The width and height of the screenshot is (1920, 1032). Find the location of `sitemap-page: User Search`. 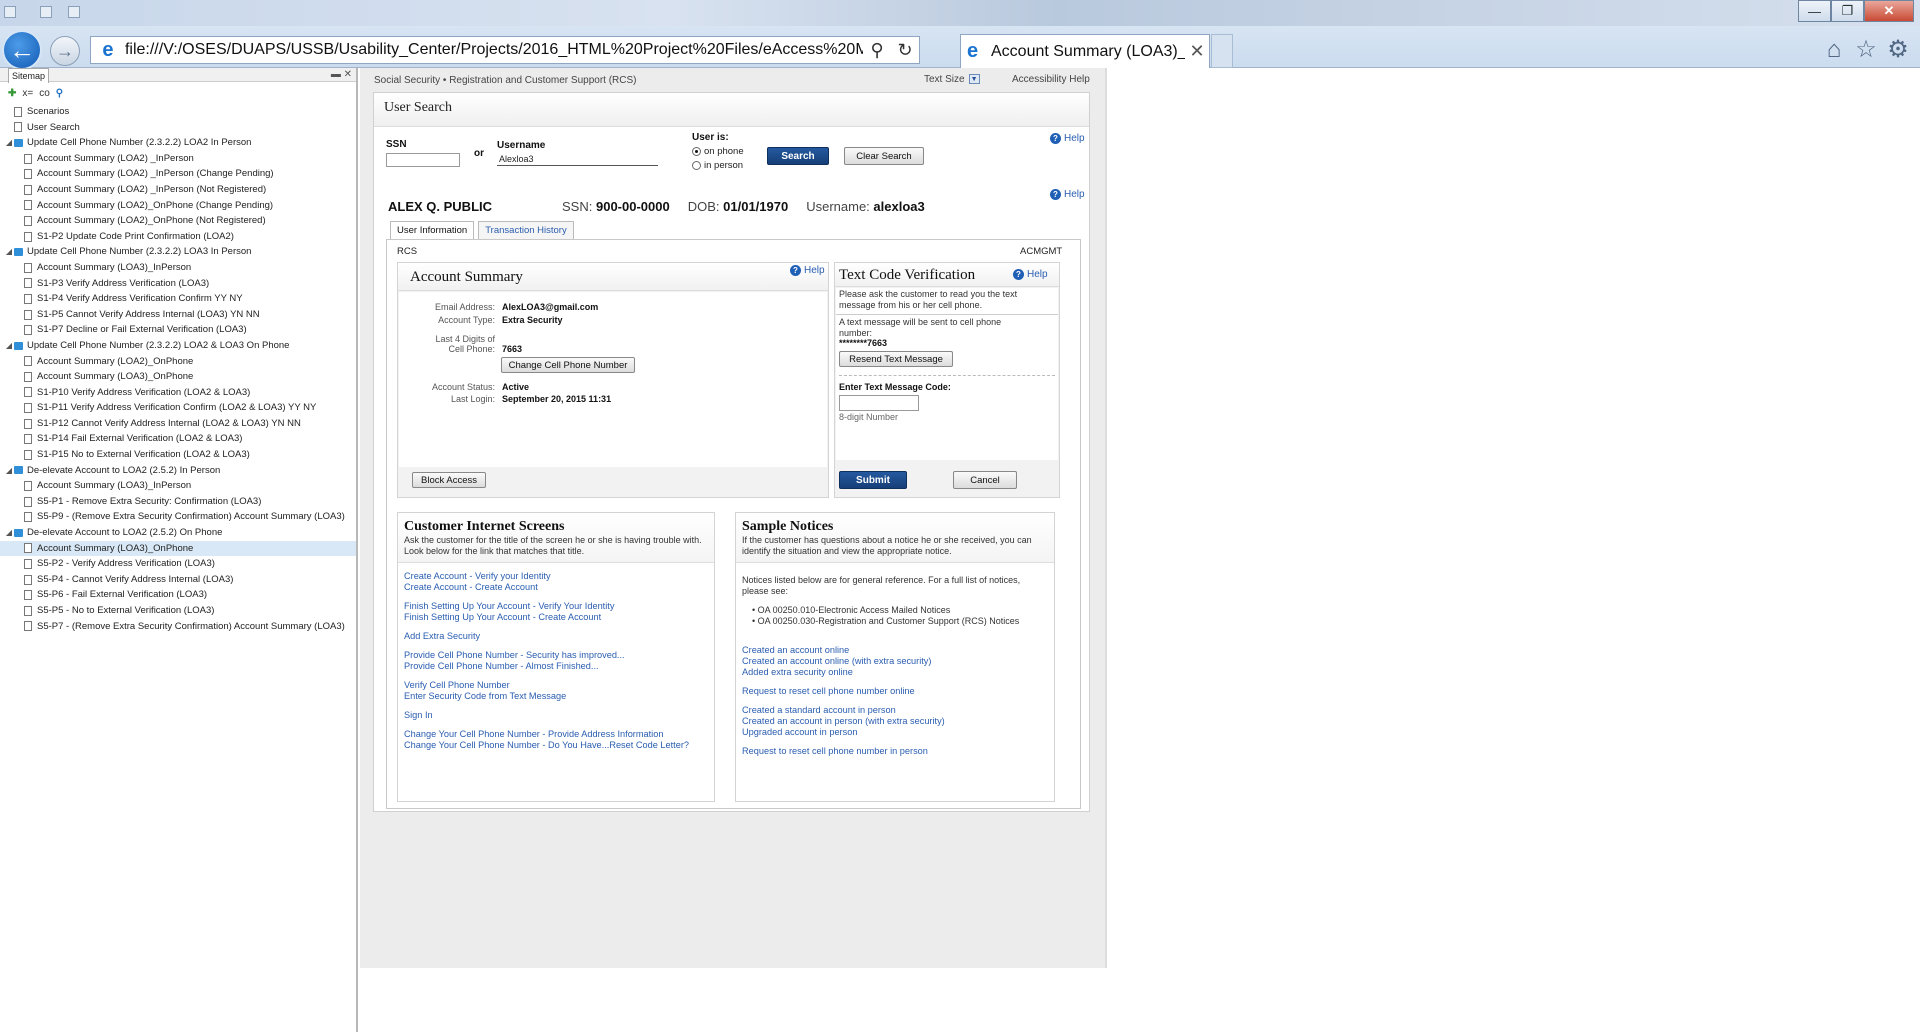

sitemap-page: User Search is located at coordinates (178, 128).